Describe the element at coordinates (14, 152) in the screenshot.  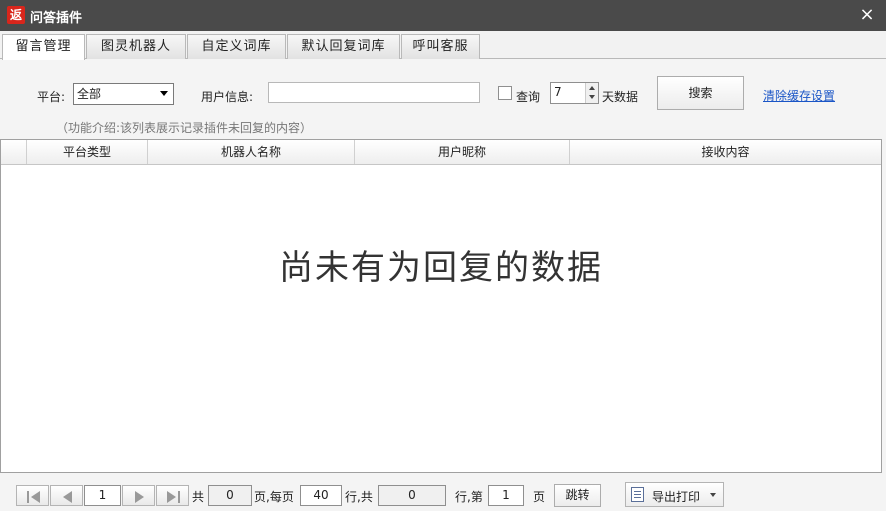
I see `row-selector-header` at that location.